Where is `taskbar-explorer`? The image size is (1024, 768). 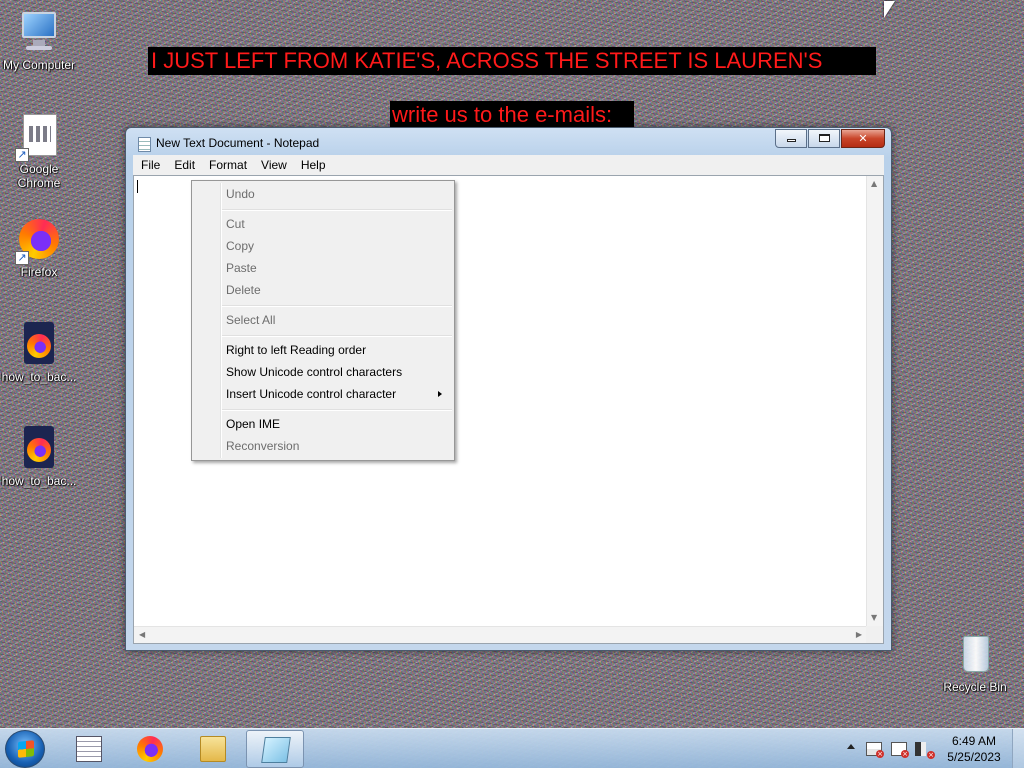
taskbar-explorer is located at coordinates (213, 749).